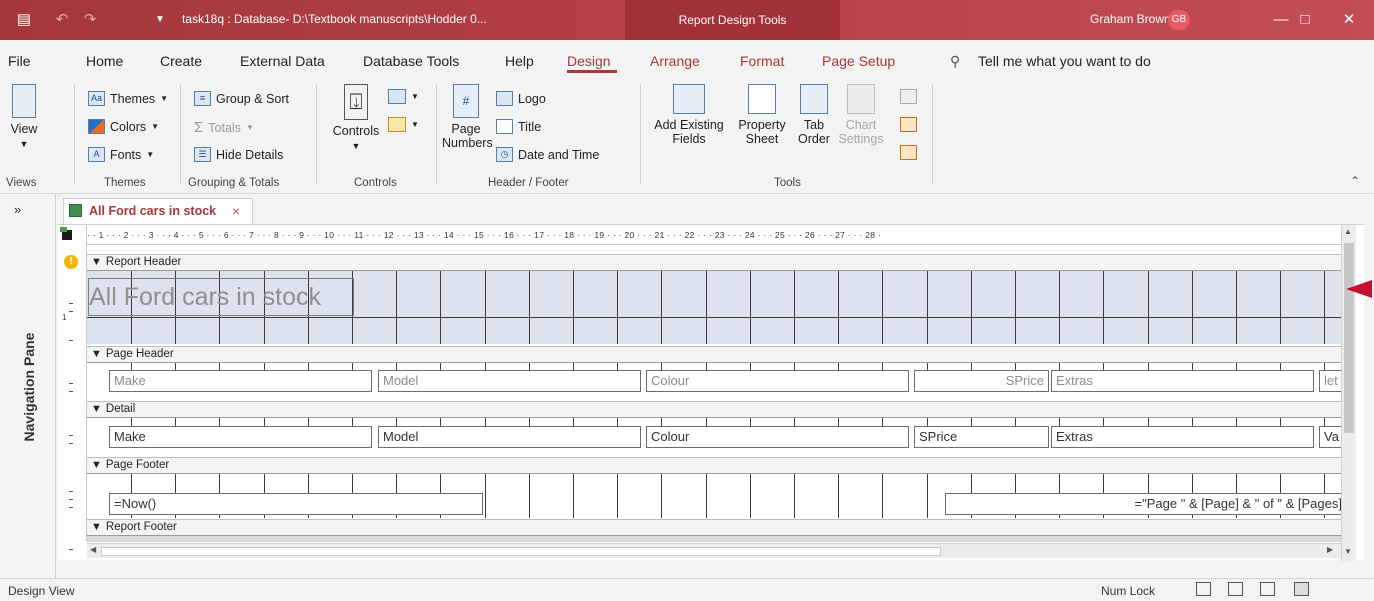 The height and width of the screenshot is (601, 1374). I want to click on scroll-right-icon: ▶, so click(1330, 549).